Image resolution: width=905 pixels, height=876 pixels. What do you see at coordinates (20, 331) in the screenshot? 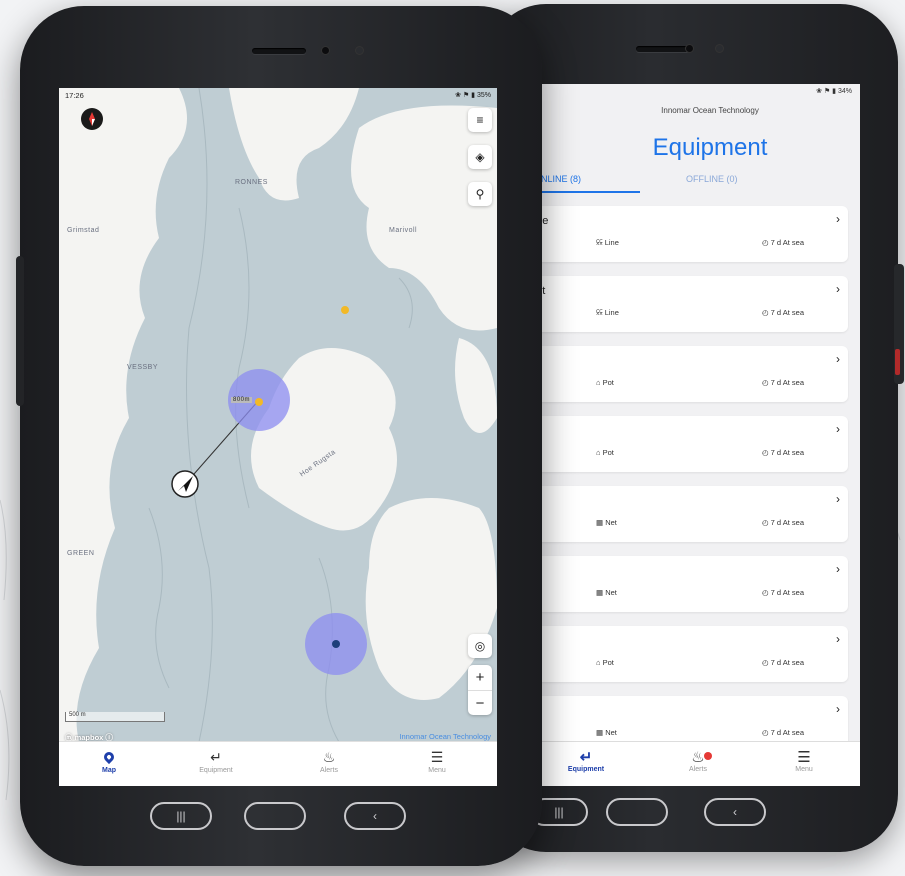
I see `side-bumper` at bounding box center [20, 331].